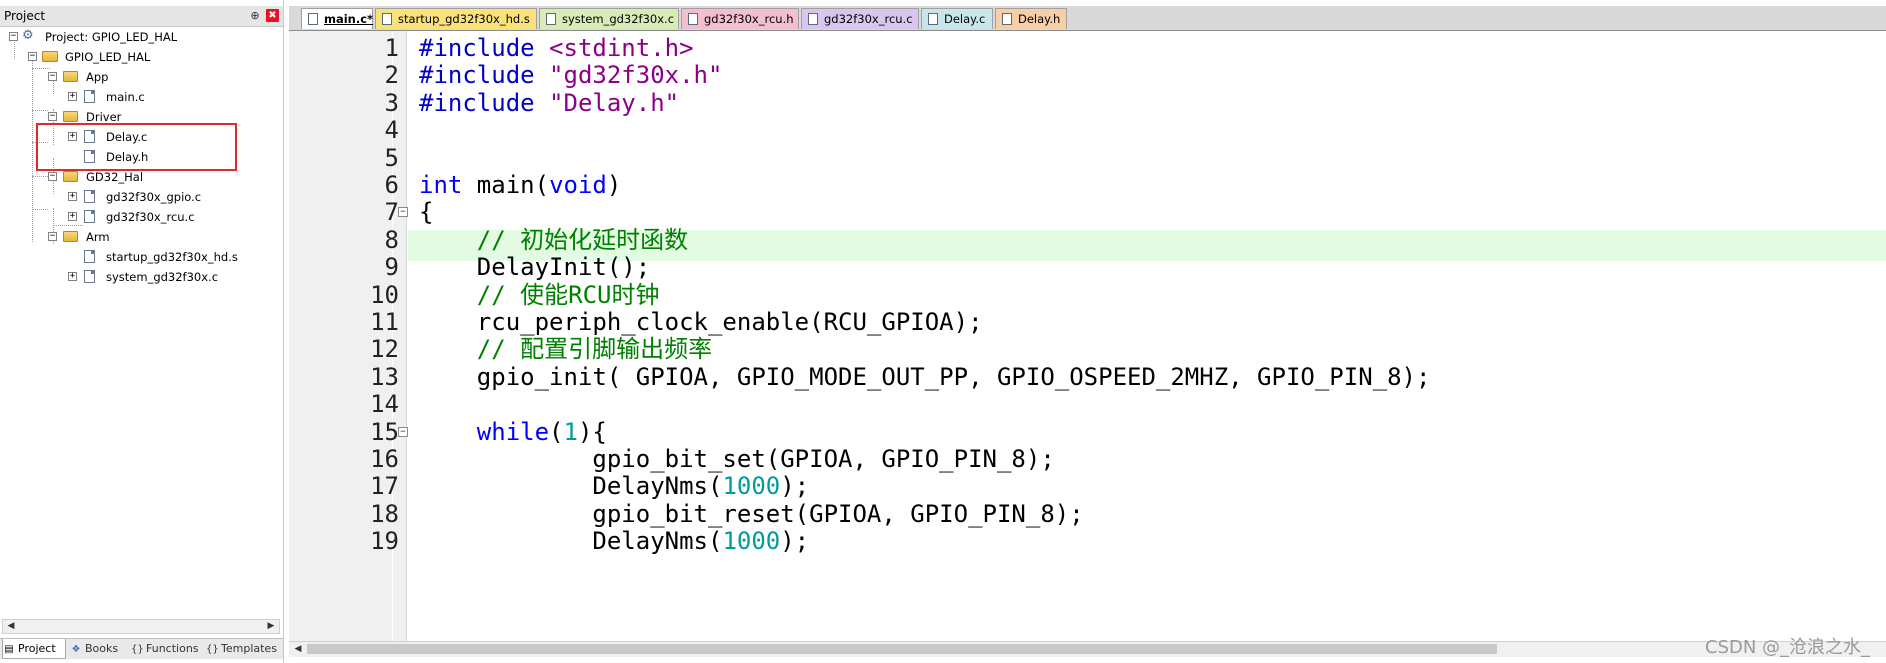  I want to click on tree-node-label: App, so click(97, 77).